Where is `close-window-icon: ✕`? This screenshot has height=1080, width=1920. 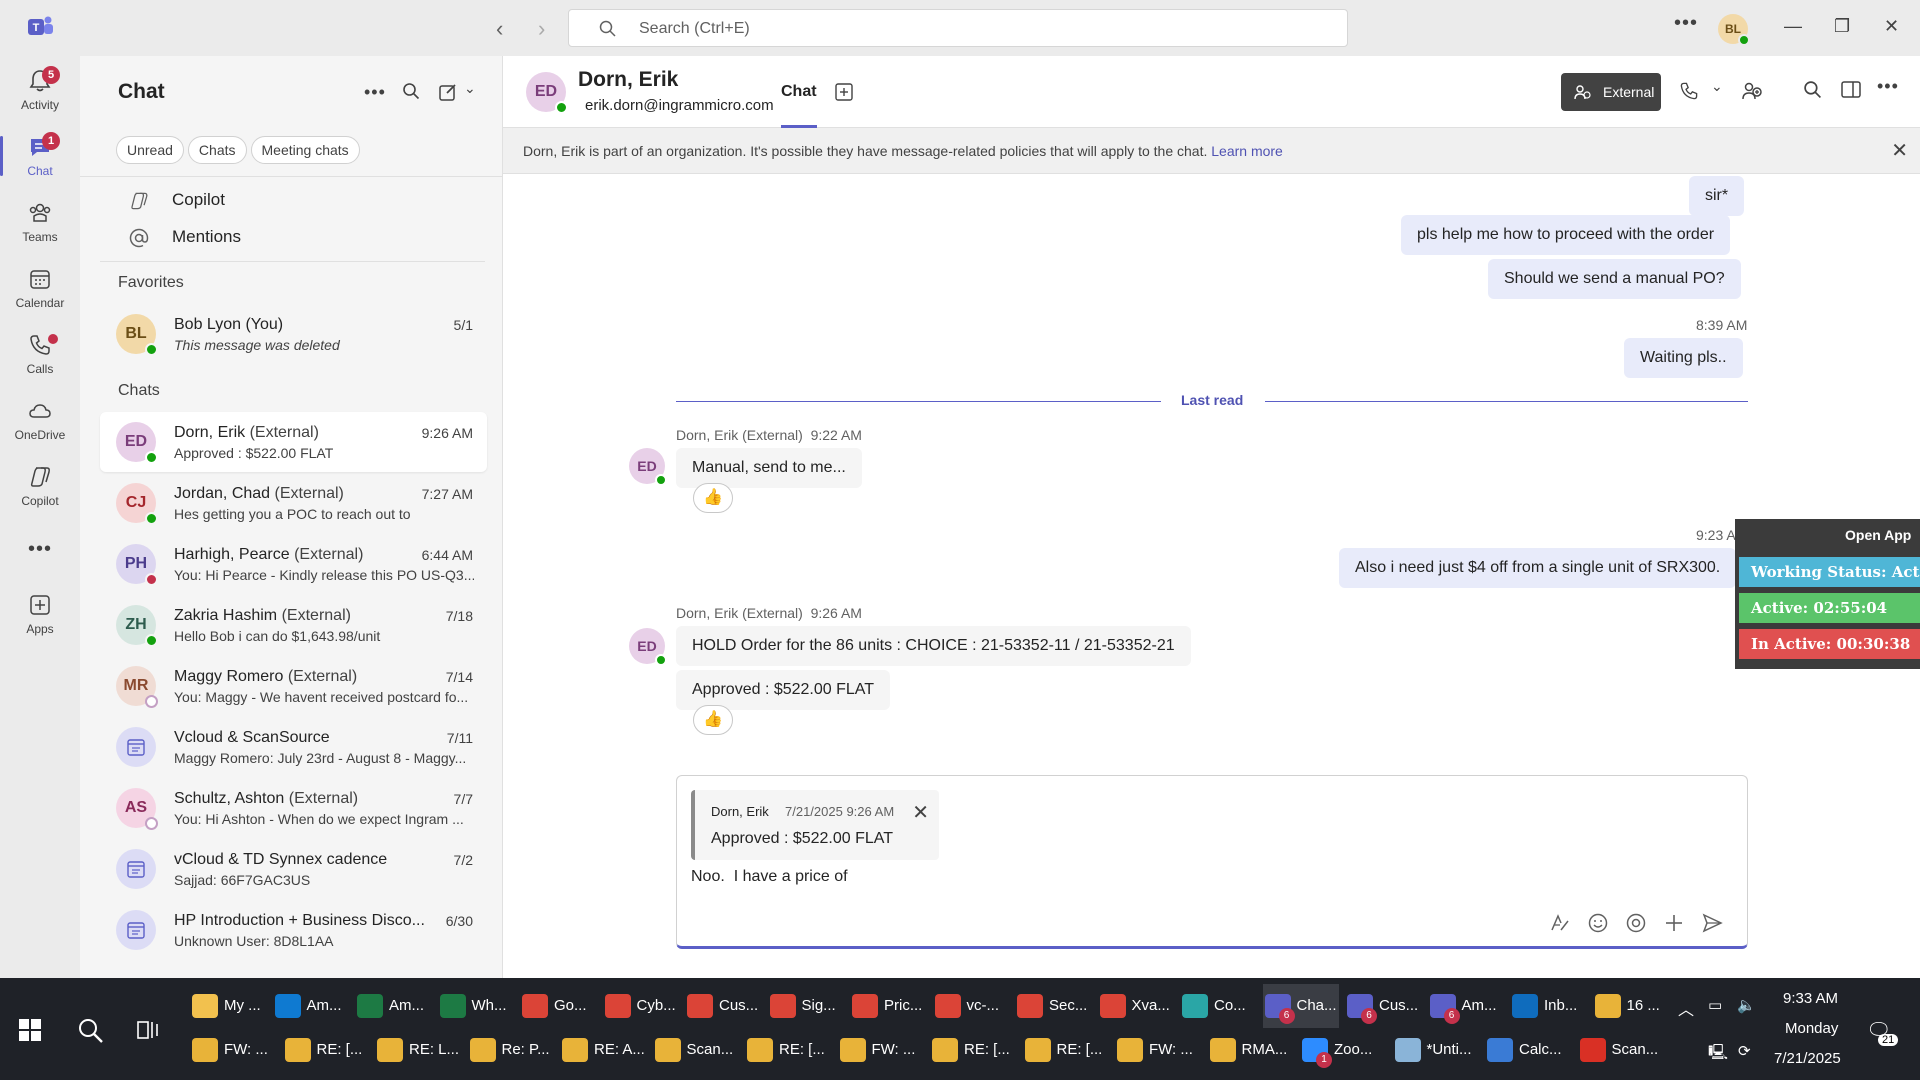 close-window-icon: ✕ is located at coordinates (1891, 26).